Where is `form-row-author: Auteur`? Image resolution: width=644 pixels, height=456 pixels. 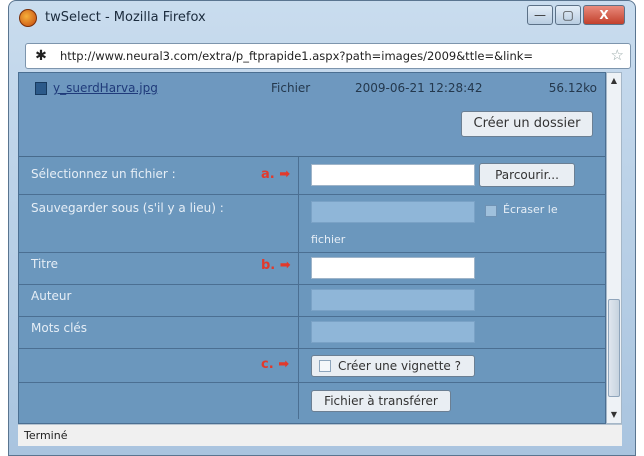 form-row-author: Auteur is located at coordinates (312, 301).